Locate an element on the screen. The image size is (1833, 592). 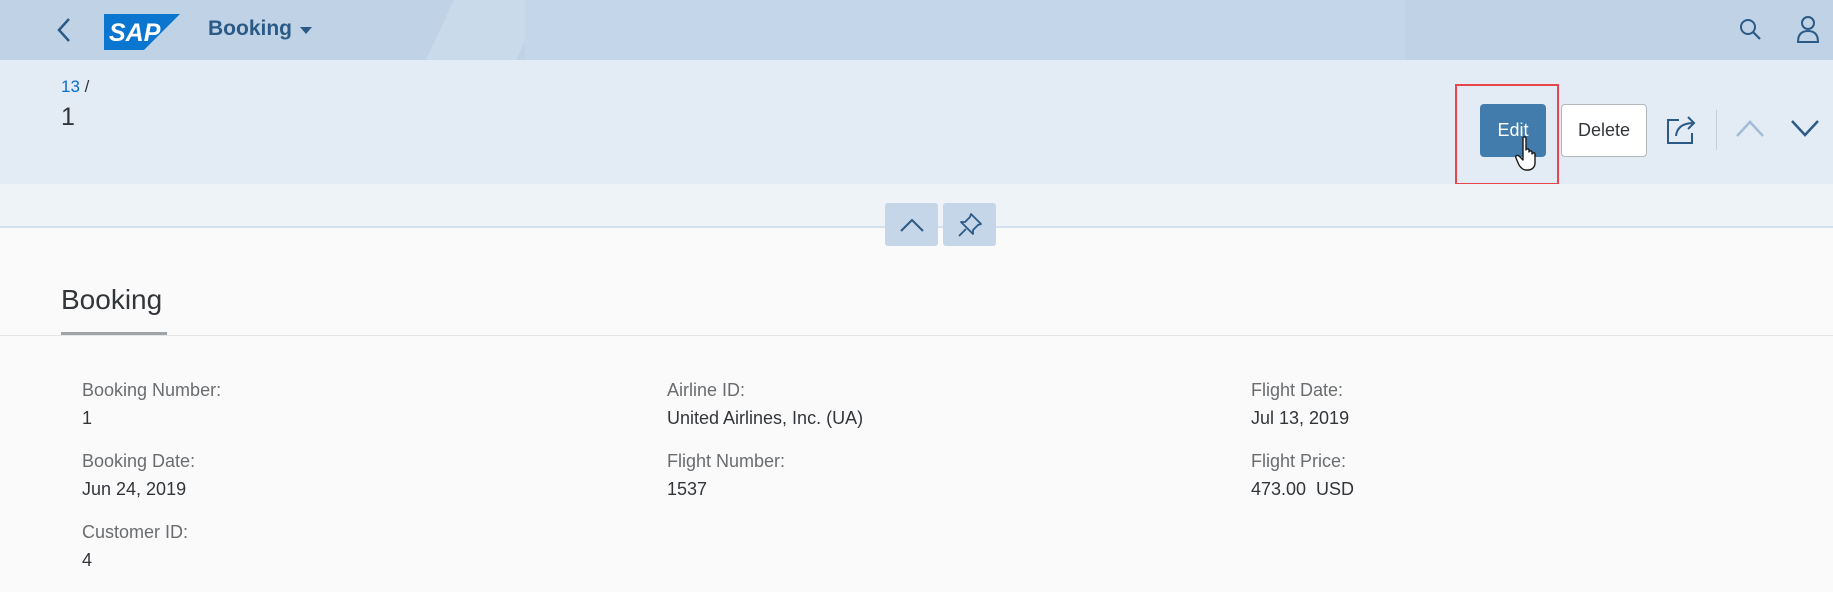
shell-decoration is located at coordinates (965, 30).